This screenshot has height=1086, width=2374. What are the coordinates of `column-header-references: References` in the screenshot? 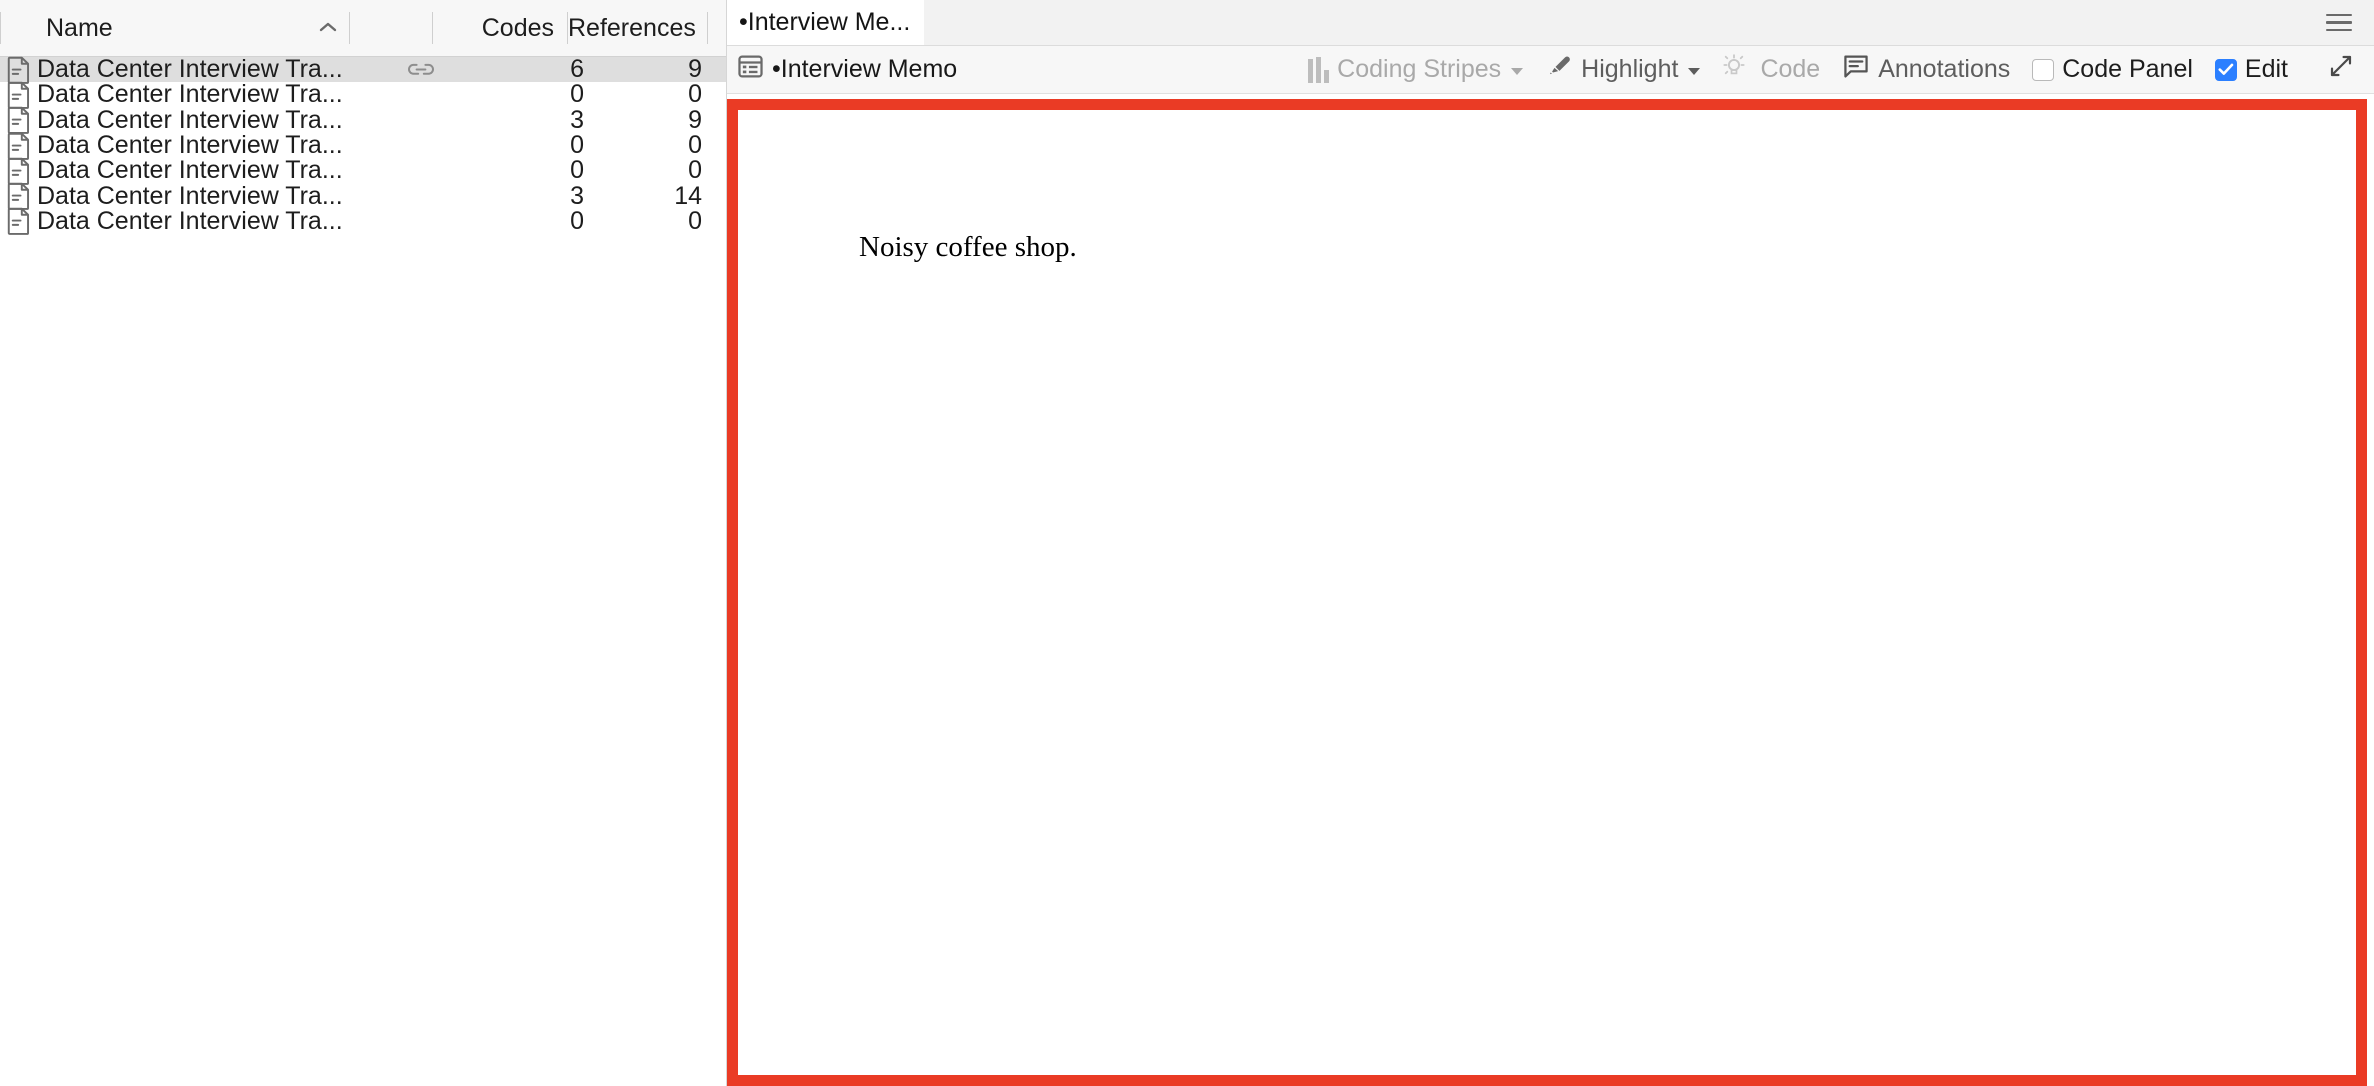 It's located at (637, 28).